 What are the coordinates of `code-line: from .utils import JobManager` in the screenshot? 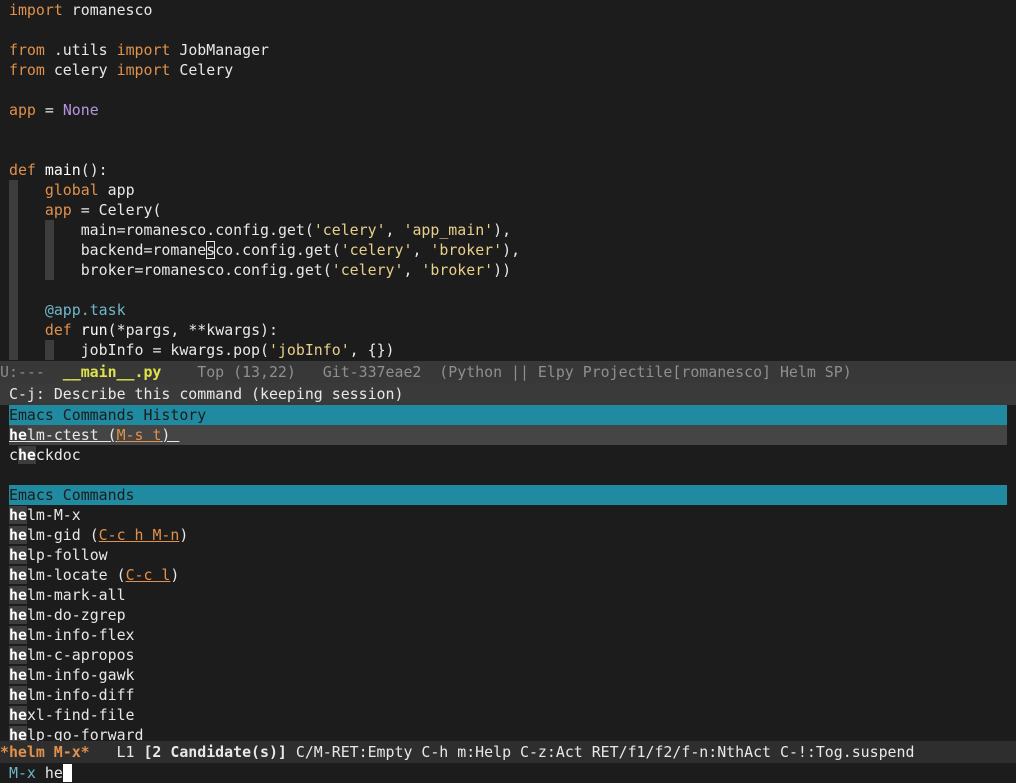 It's located at (512, 50).